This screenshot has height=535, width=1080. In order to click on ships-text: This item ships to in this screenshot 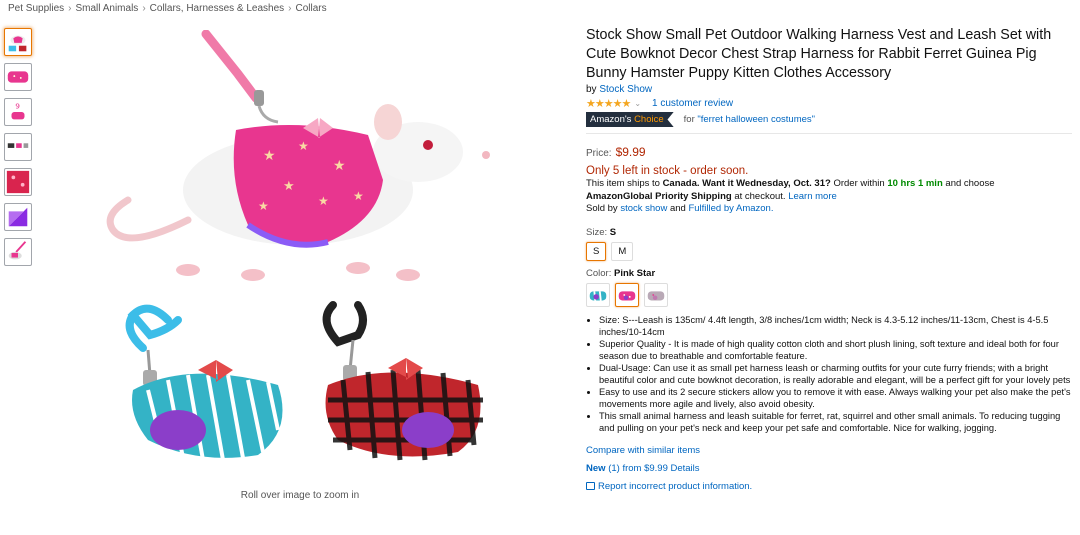, I will do `click(623, 183)`.